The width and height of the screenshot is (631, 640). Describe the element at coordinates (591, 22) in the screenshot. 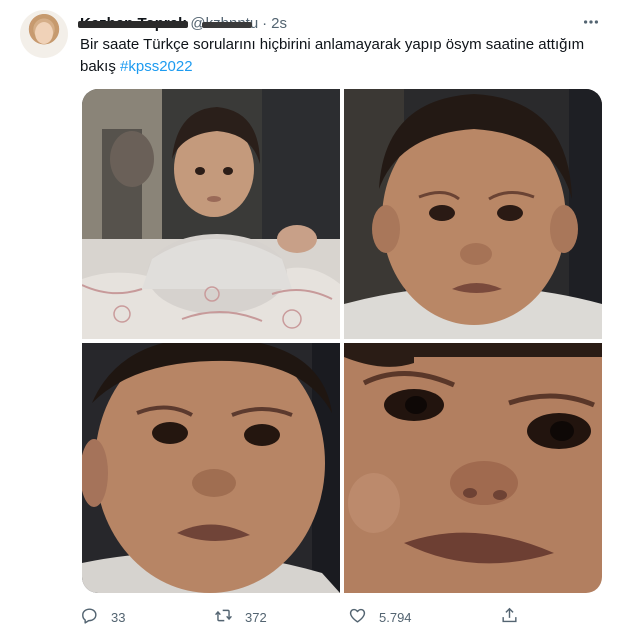

I see `ellipsis-icon` at that location.